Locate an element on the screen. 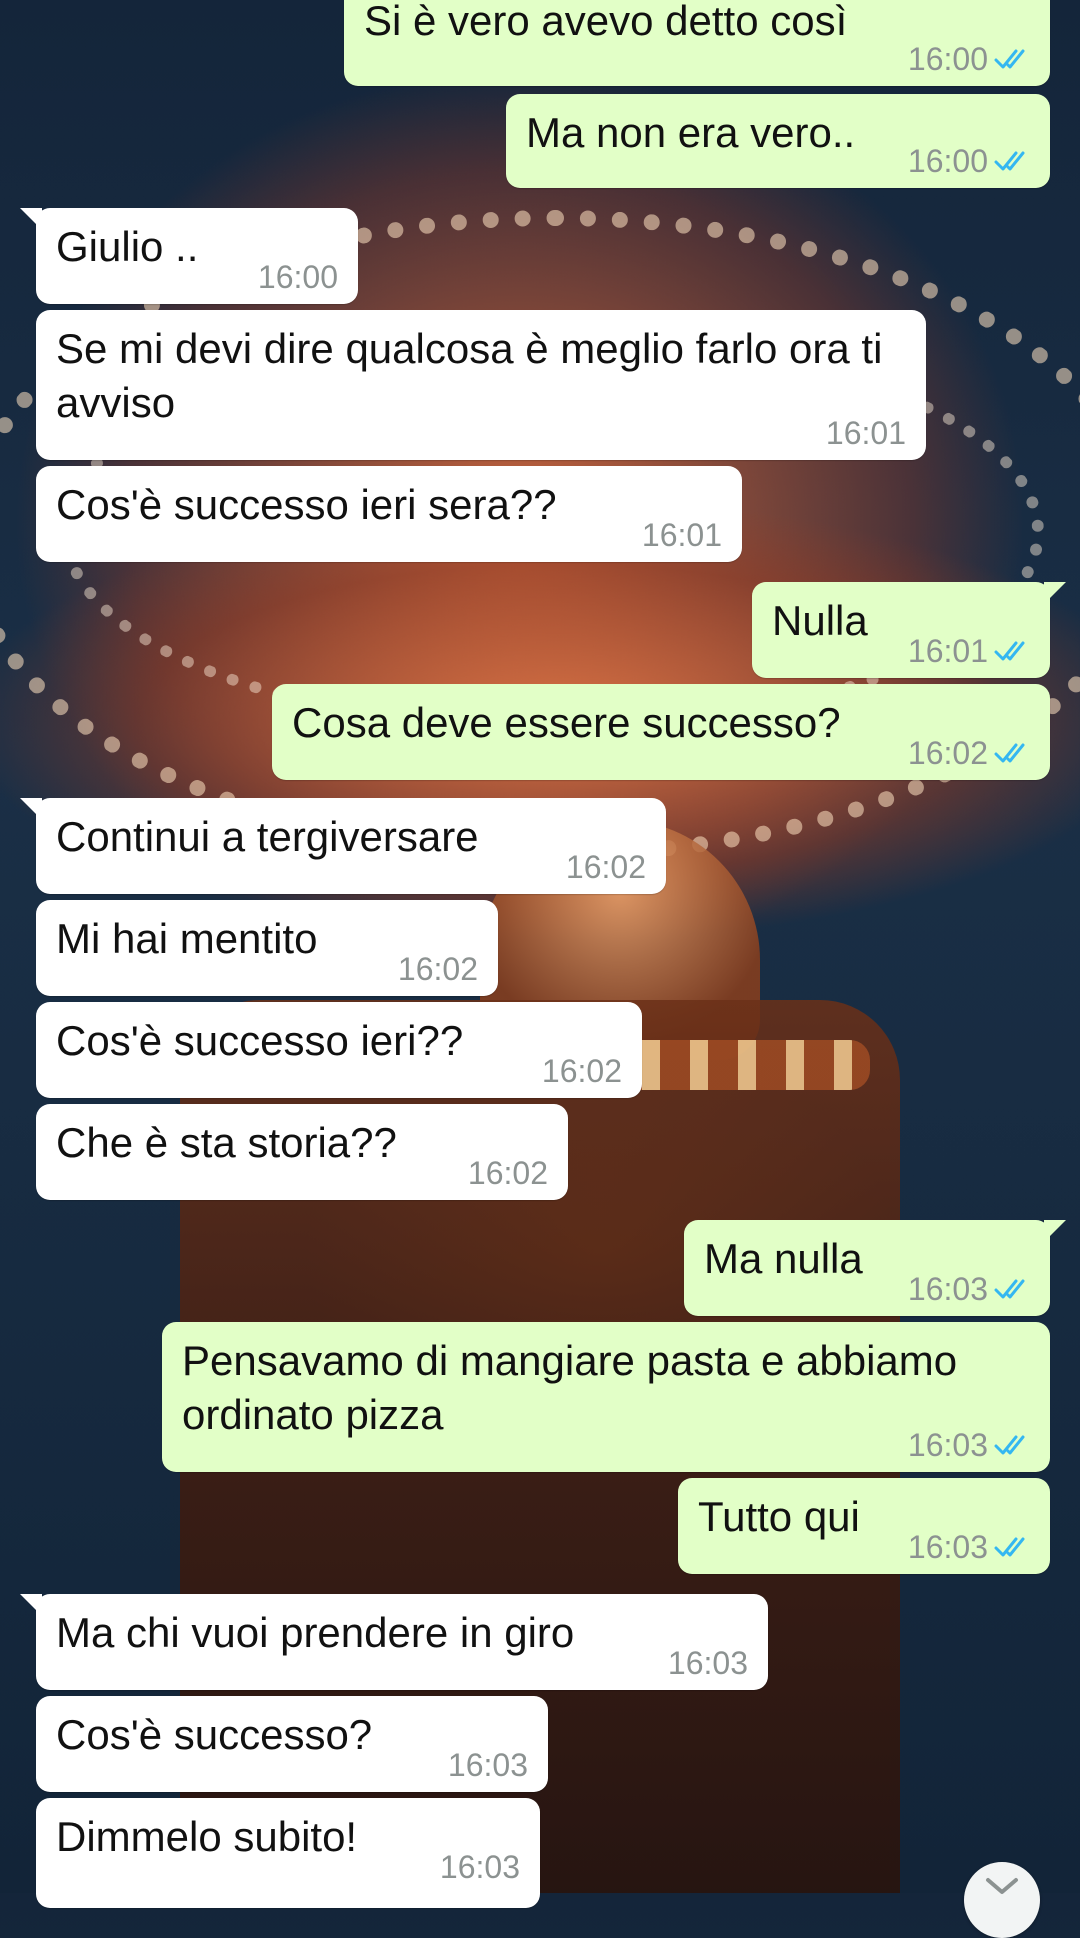 The width and height of the screenshot is (1080, 1938). incoming-message: Cos'è successo ieri?? 16:02 is located at coordinates (339, 1050).